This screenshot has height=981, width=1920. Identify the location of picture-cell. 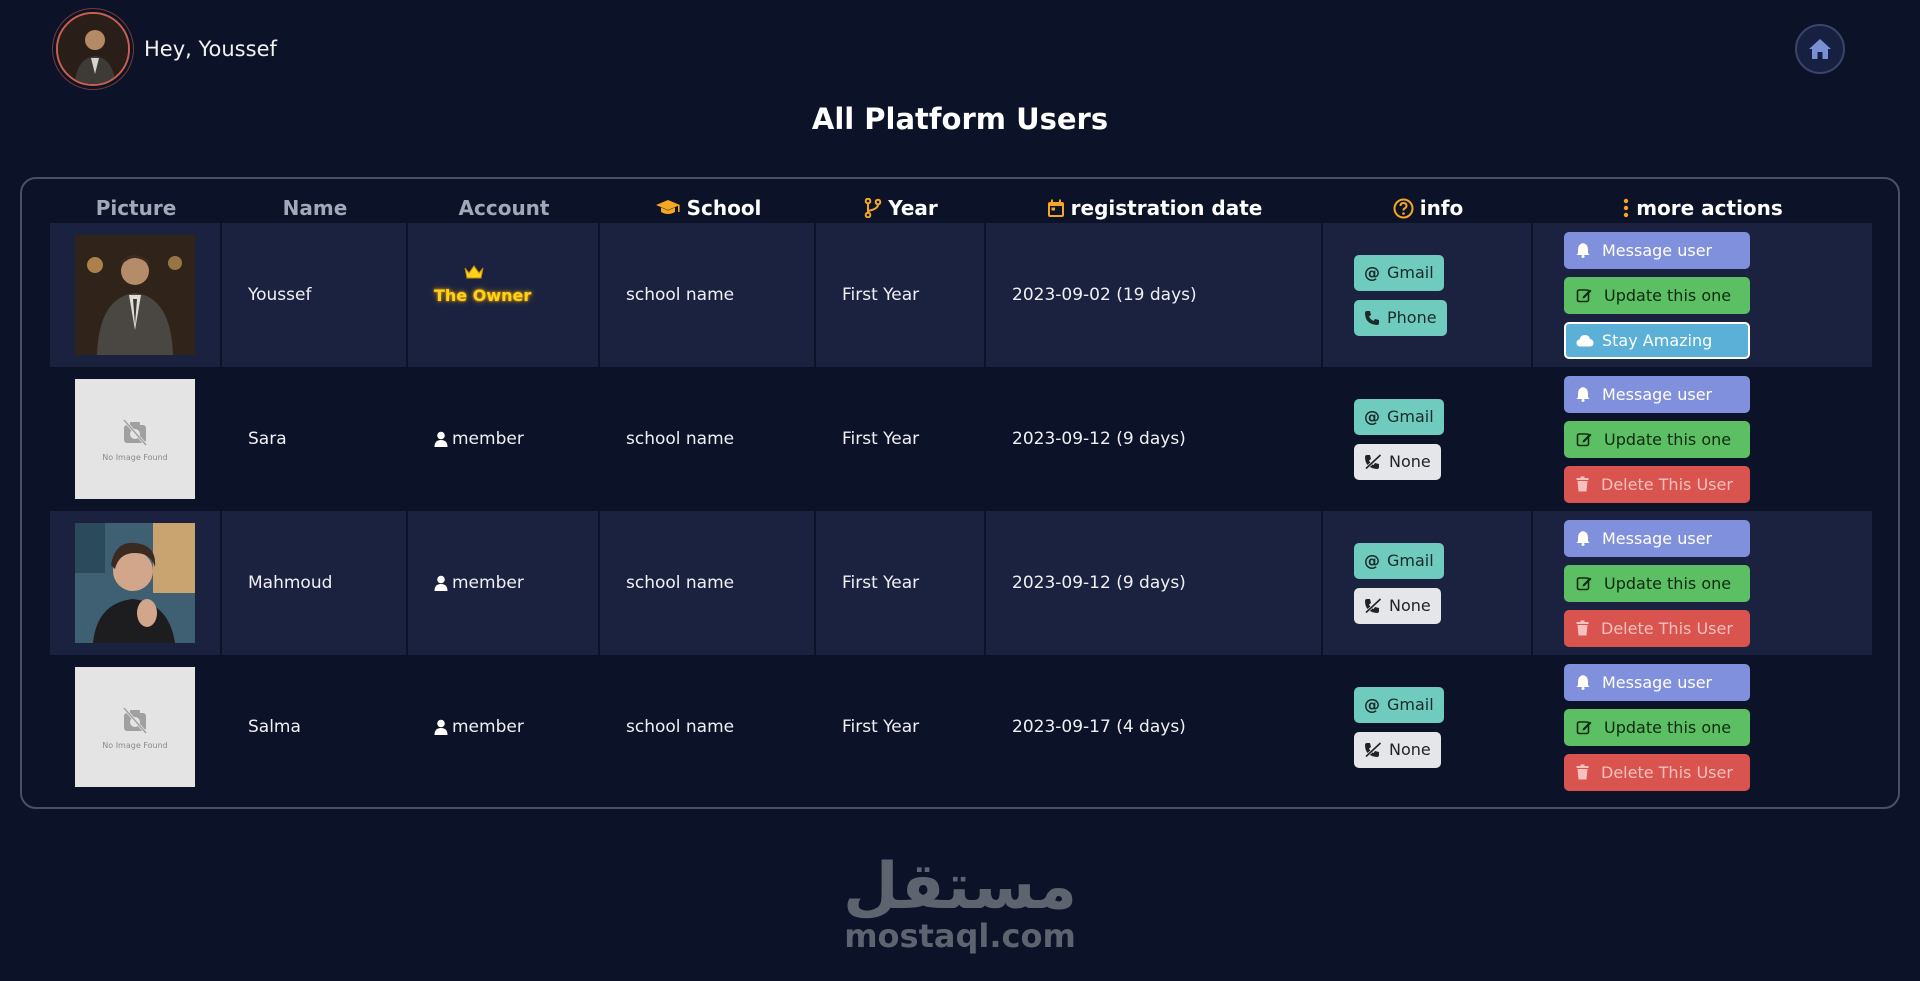
(136, 583).